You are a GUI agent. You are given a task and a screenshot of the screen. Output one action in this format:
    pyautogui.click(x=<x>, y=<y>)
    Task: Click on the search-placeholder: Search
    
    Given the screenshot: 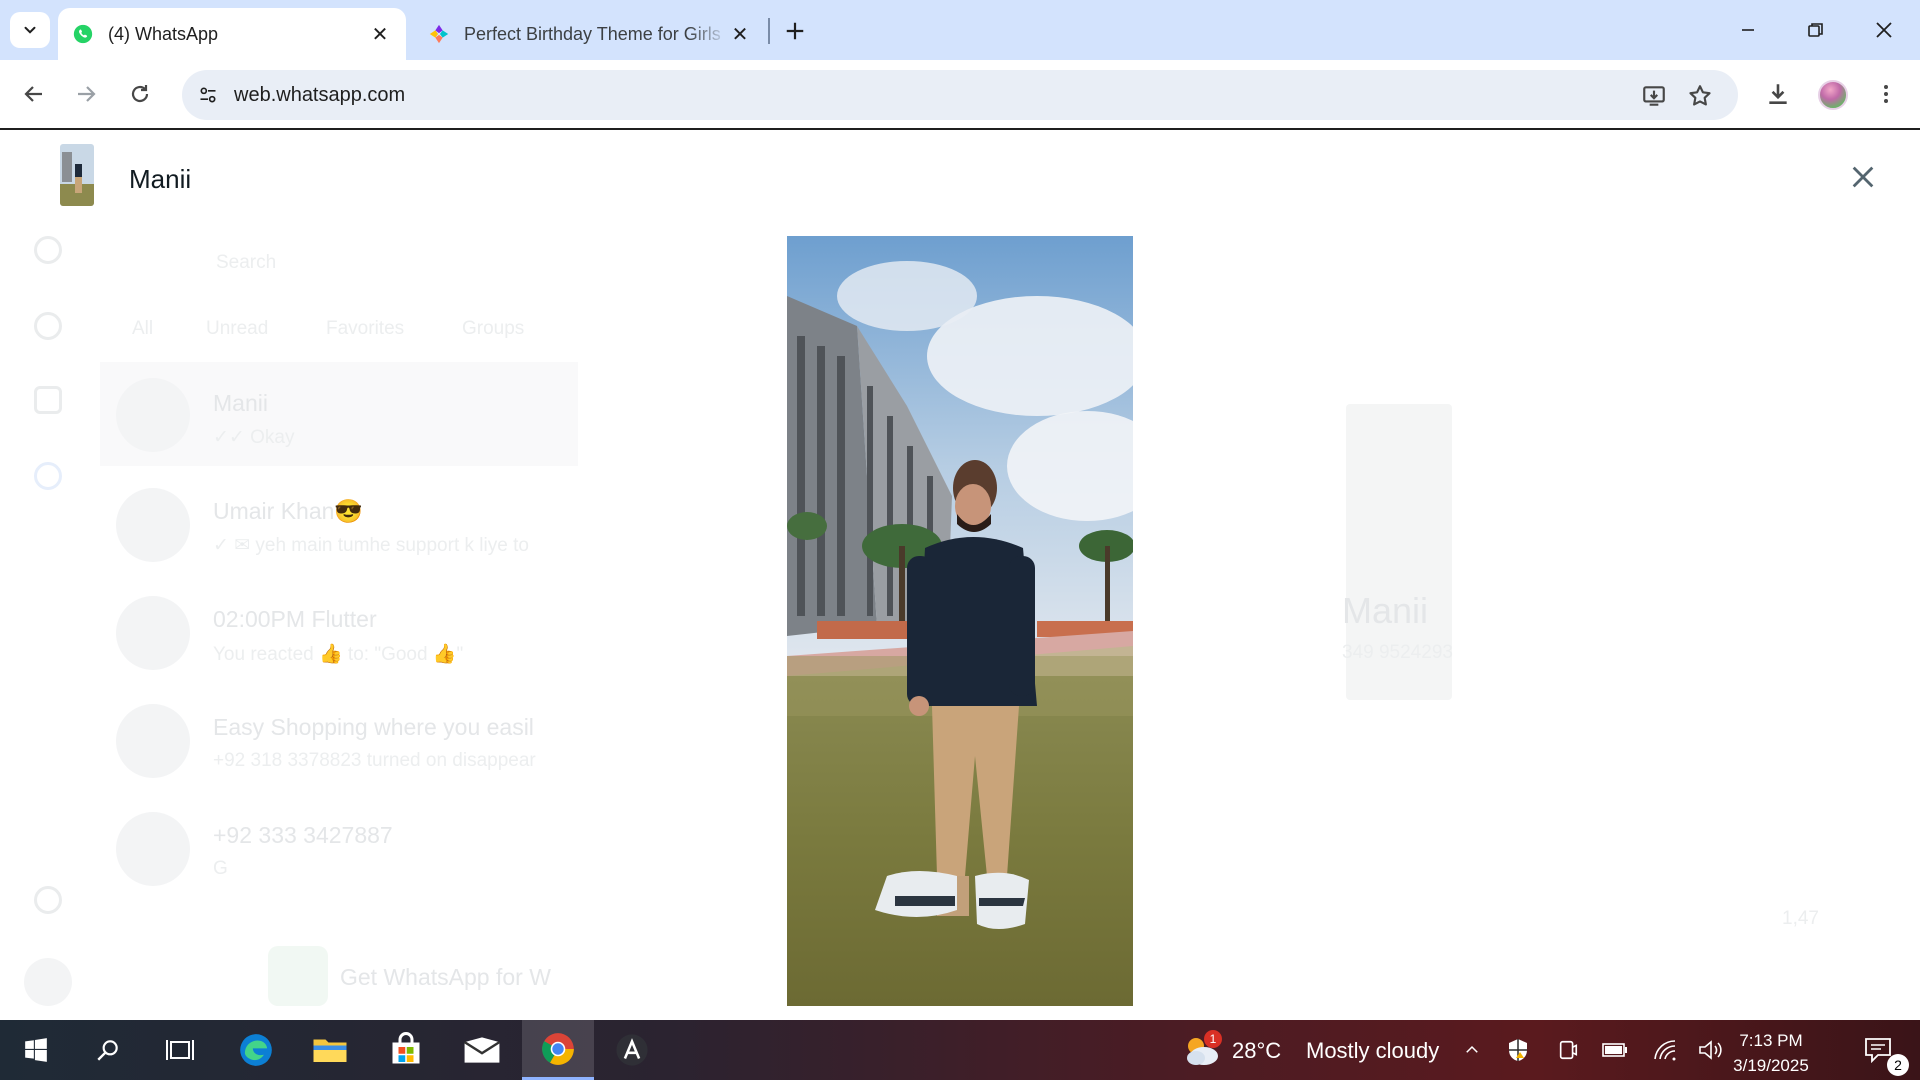 What is the action you would take?
    pyautogui.click(x=246, y=262)
    